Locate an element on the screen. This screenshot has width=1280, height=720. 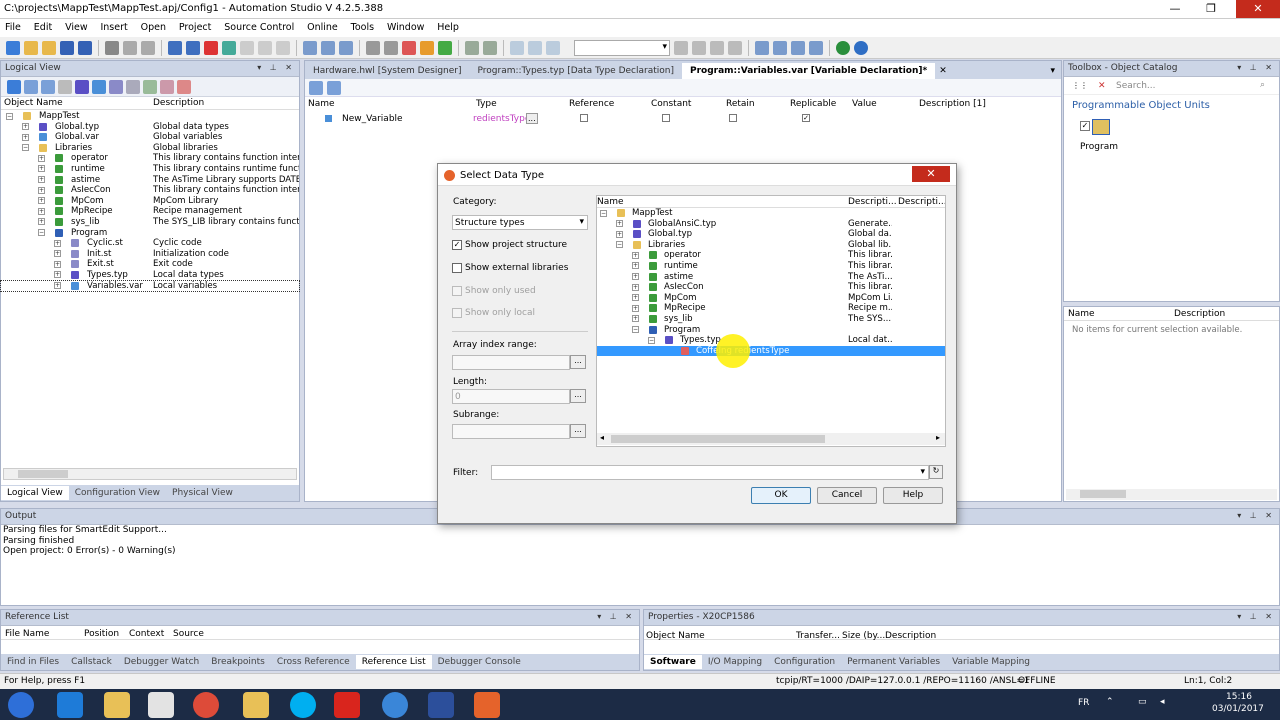
column-context: Context is located at coordinates (146, 634).